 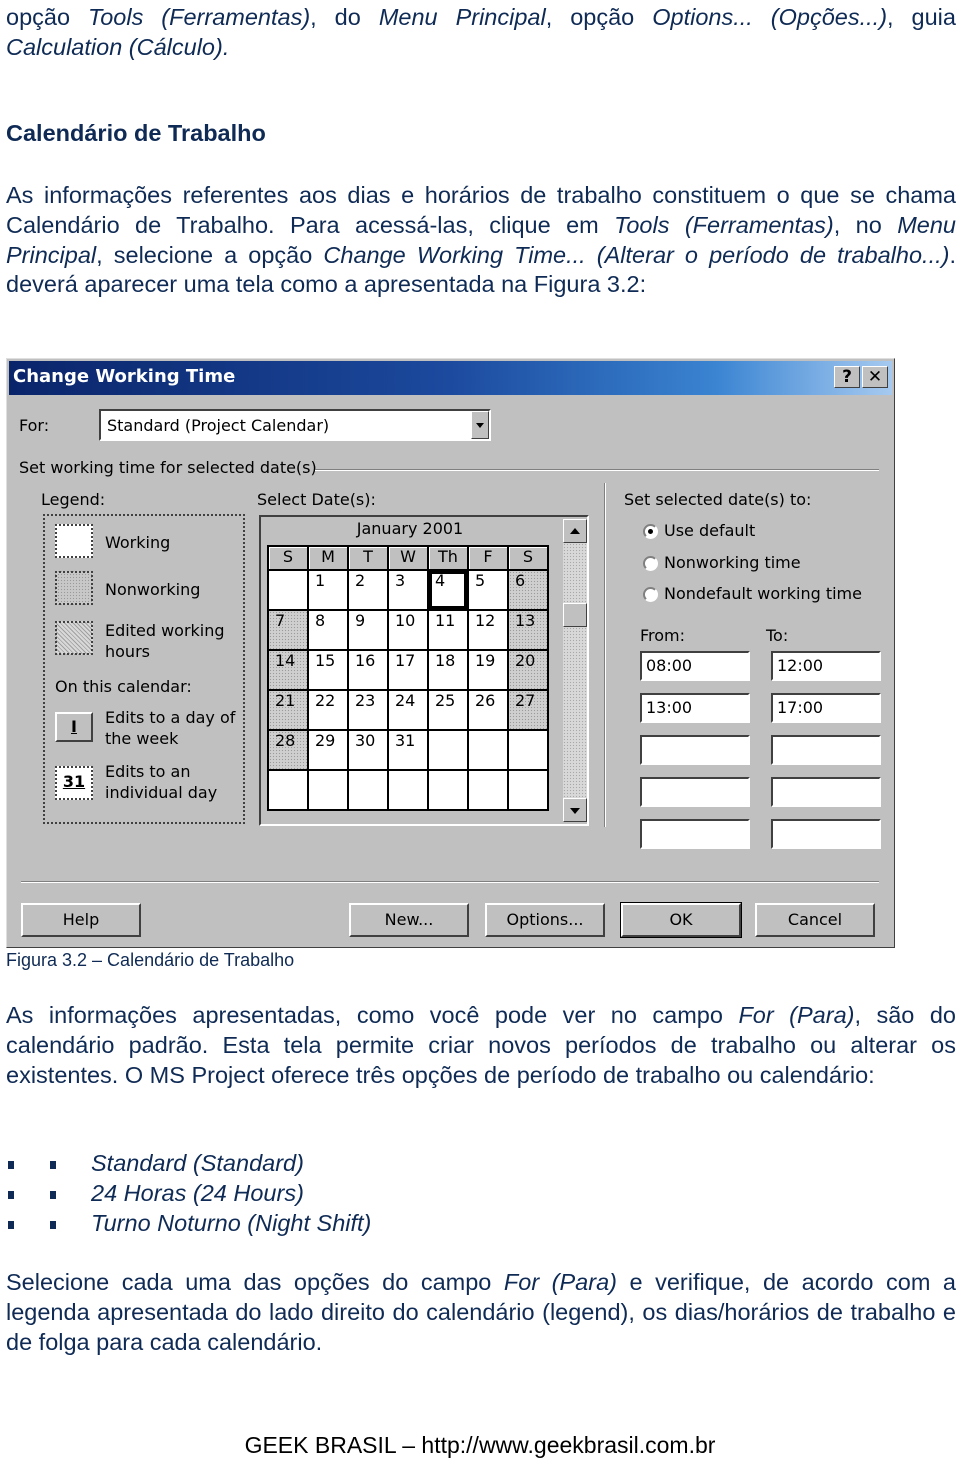 What do you see at coordinates (408, 750) in the screenshot?
I see `calendar-day: 31` at bounding box center [408, 750].